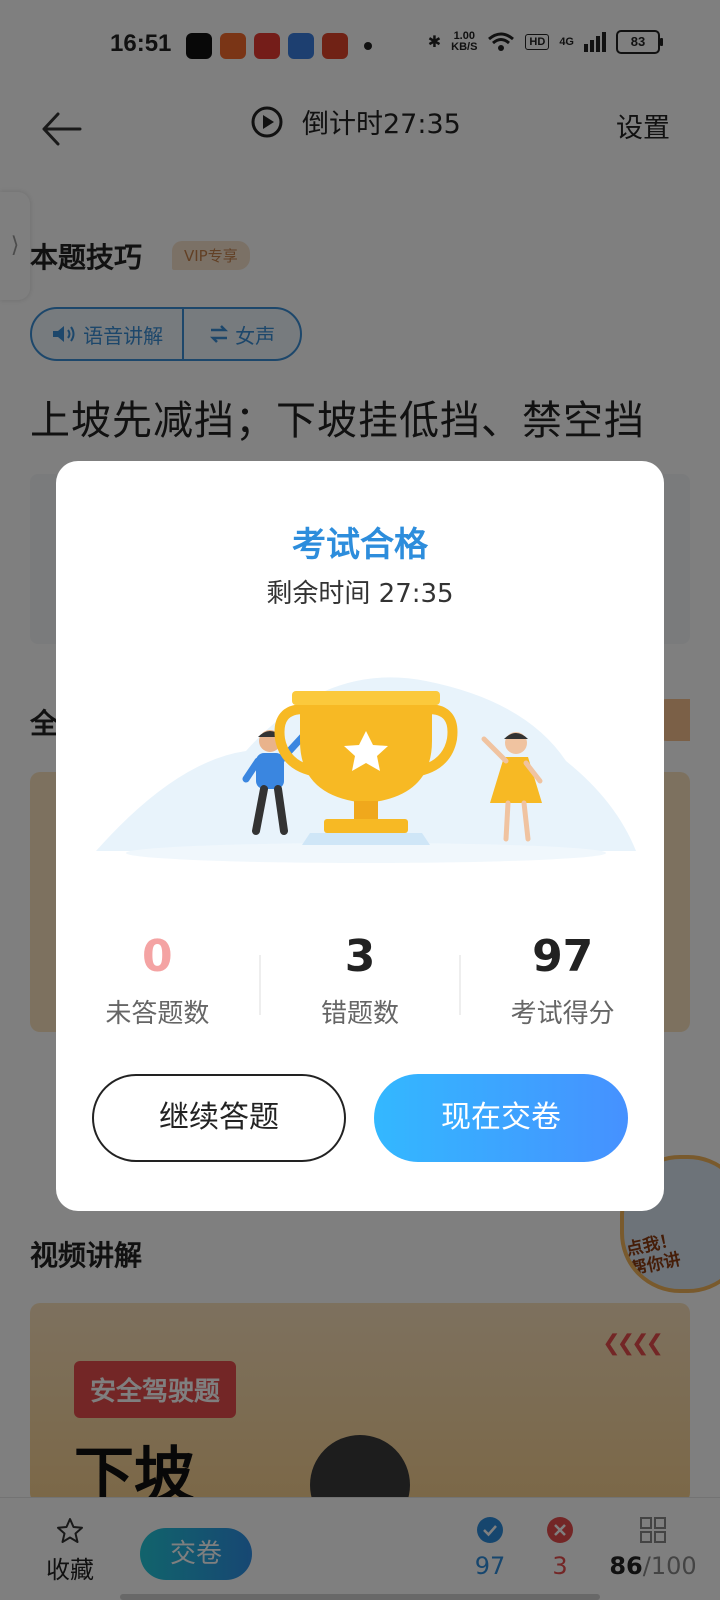 This screenshot has width=720, height=1601. I want to click on score-label: 考试得分, so click(562, 1014).